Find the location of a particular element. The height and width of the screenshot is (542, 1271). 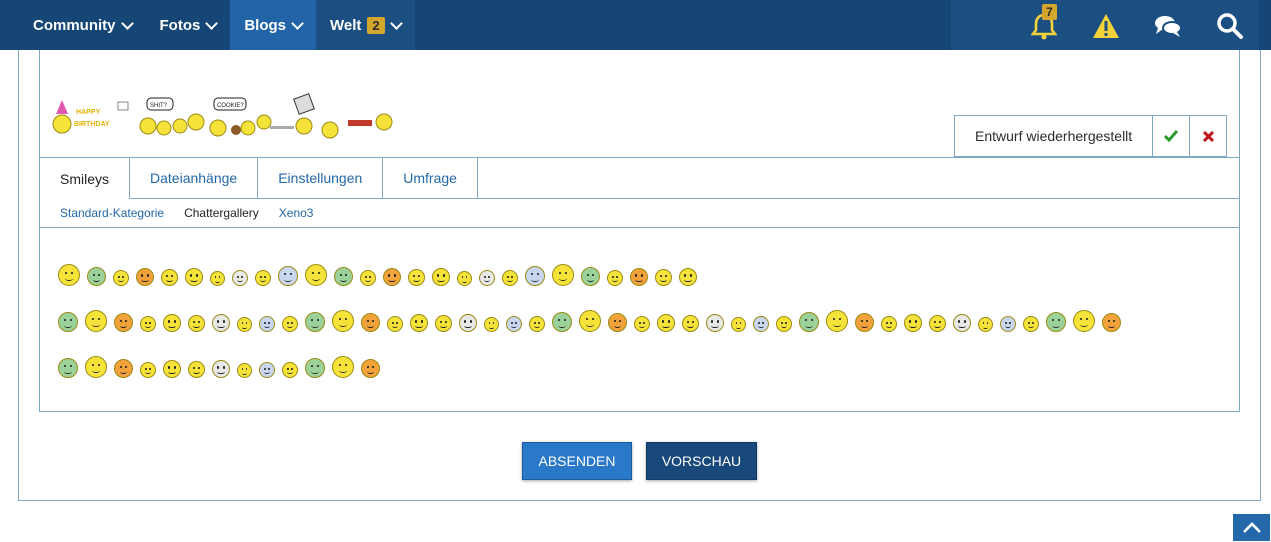

scroll-to-top-button is located at coordinates (1251, 527).